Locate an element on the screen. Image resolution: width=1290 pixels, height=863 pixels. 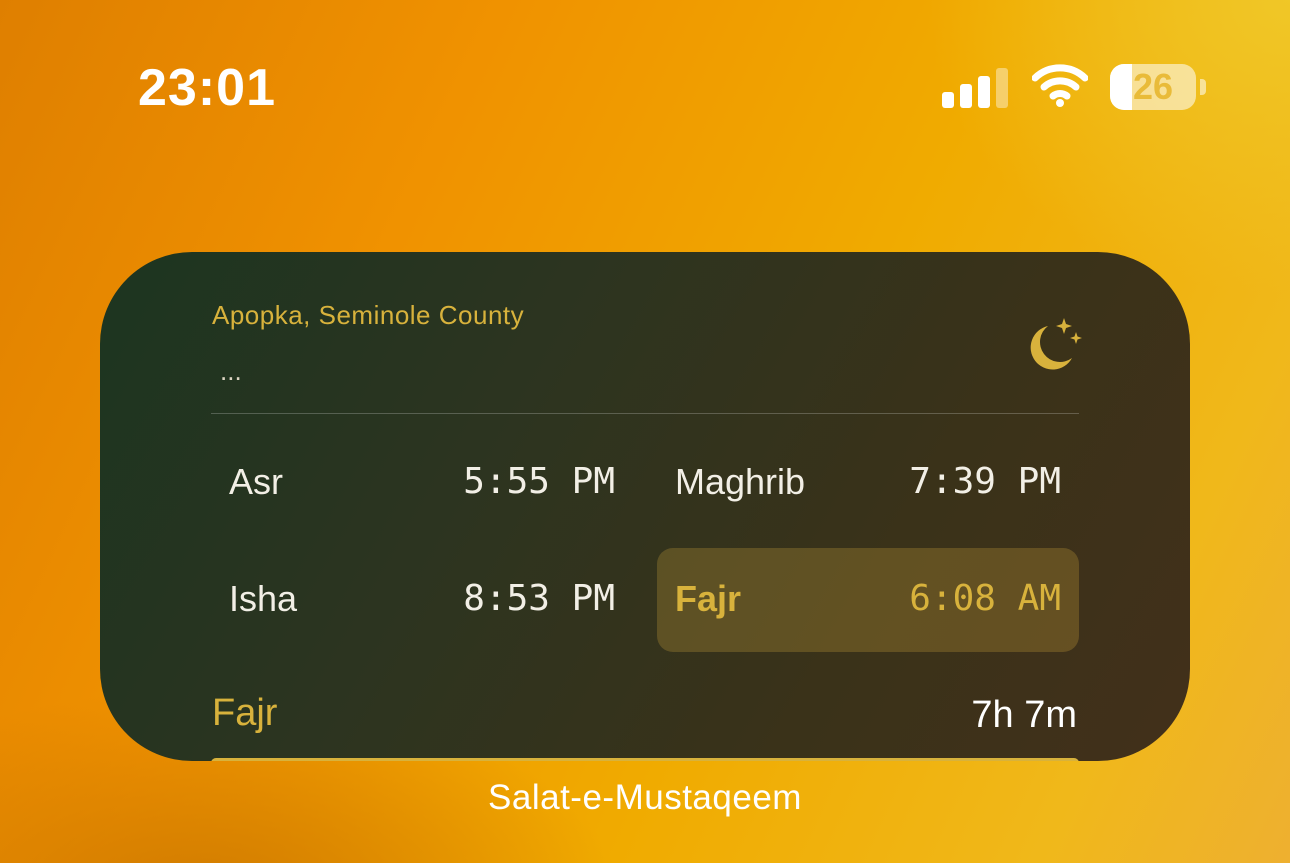
progress-fill is located at coordinates (645, 759).